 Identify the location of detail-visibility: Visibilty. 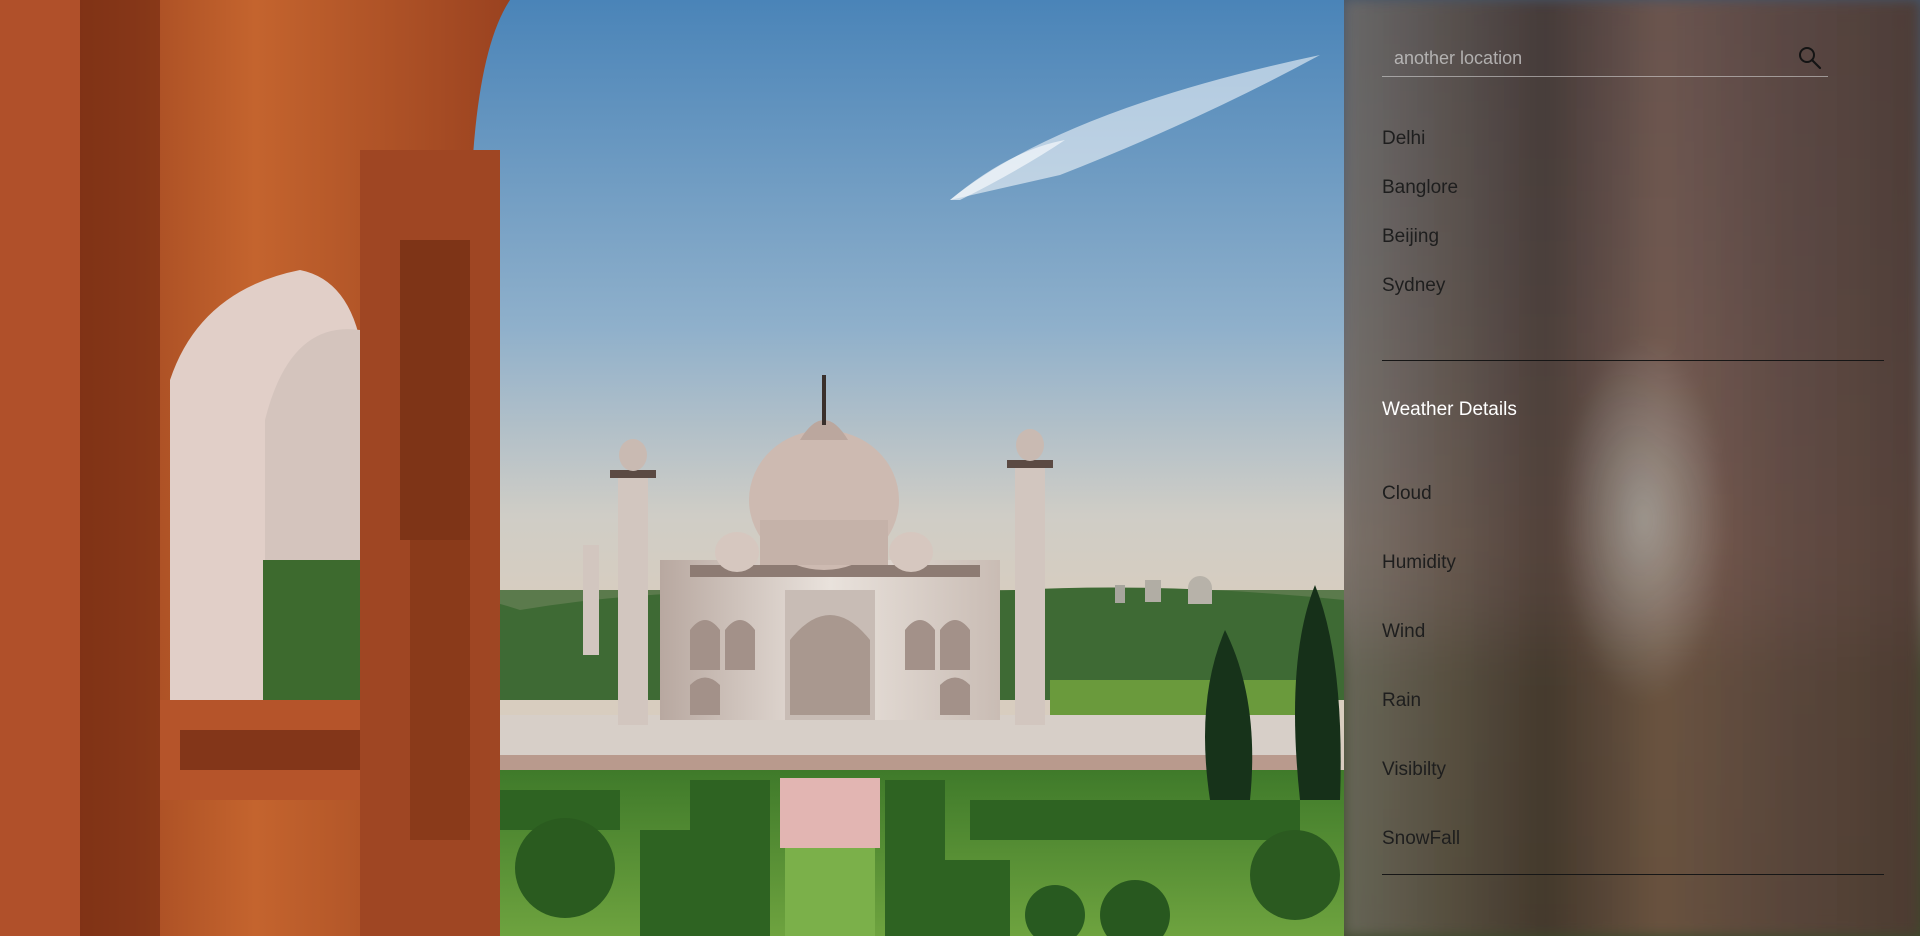
(1414, 769).